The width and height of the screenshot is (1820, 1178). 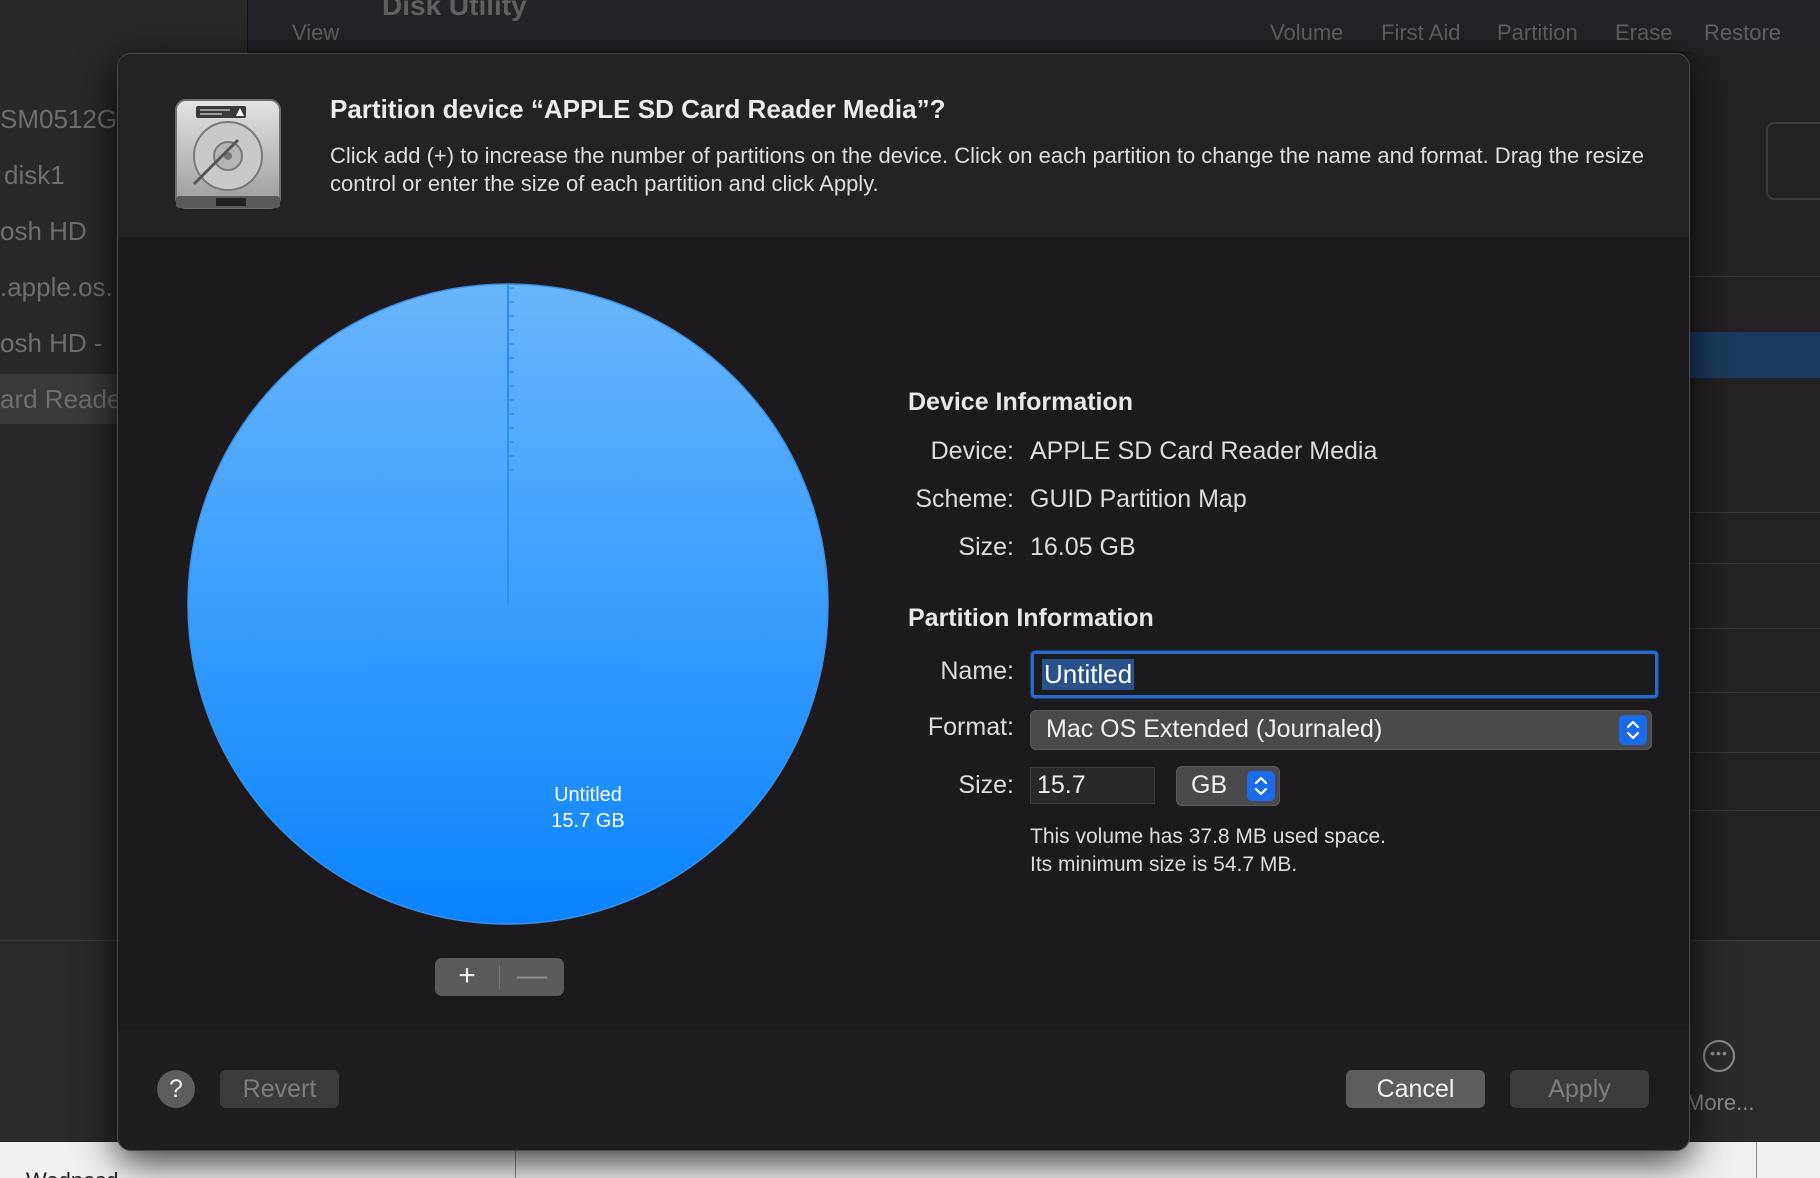 I want to click on device-value: APPLE SD Card Reader Media, so click(x=1204, y=451).